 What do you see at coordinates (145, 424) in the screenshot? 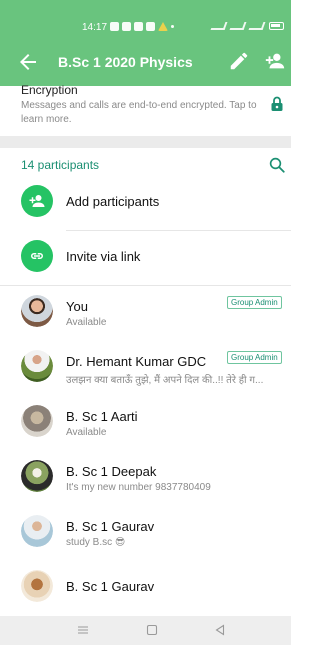
I see `participant-row: B. Sc 1 Aarti Available` at bounding box center [145, 424].